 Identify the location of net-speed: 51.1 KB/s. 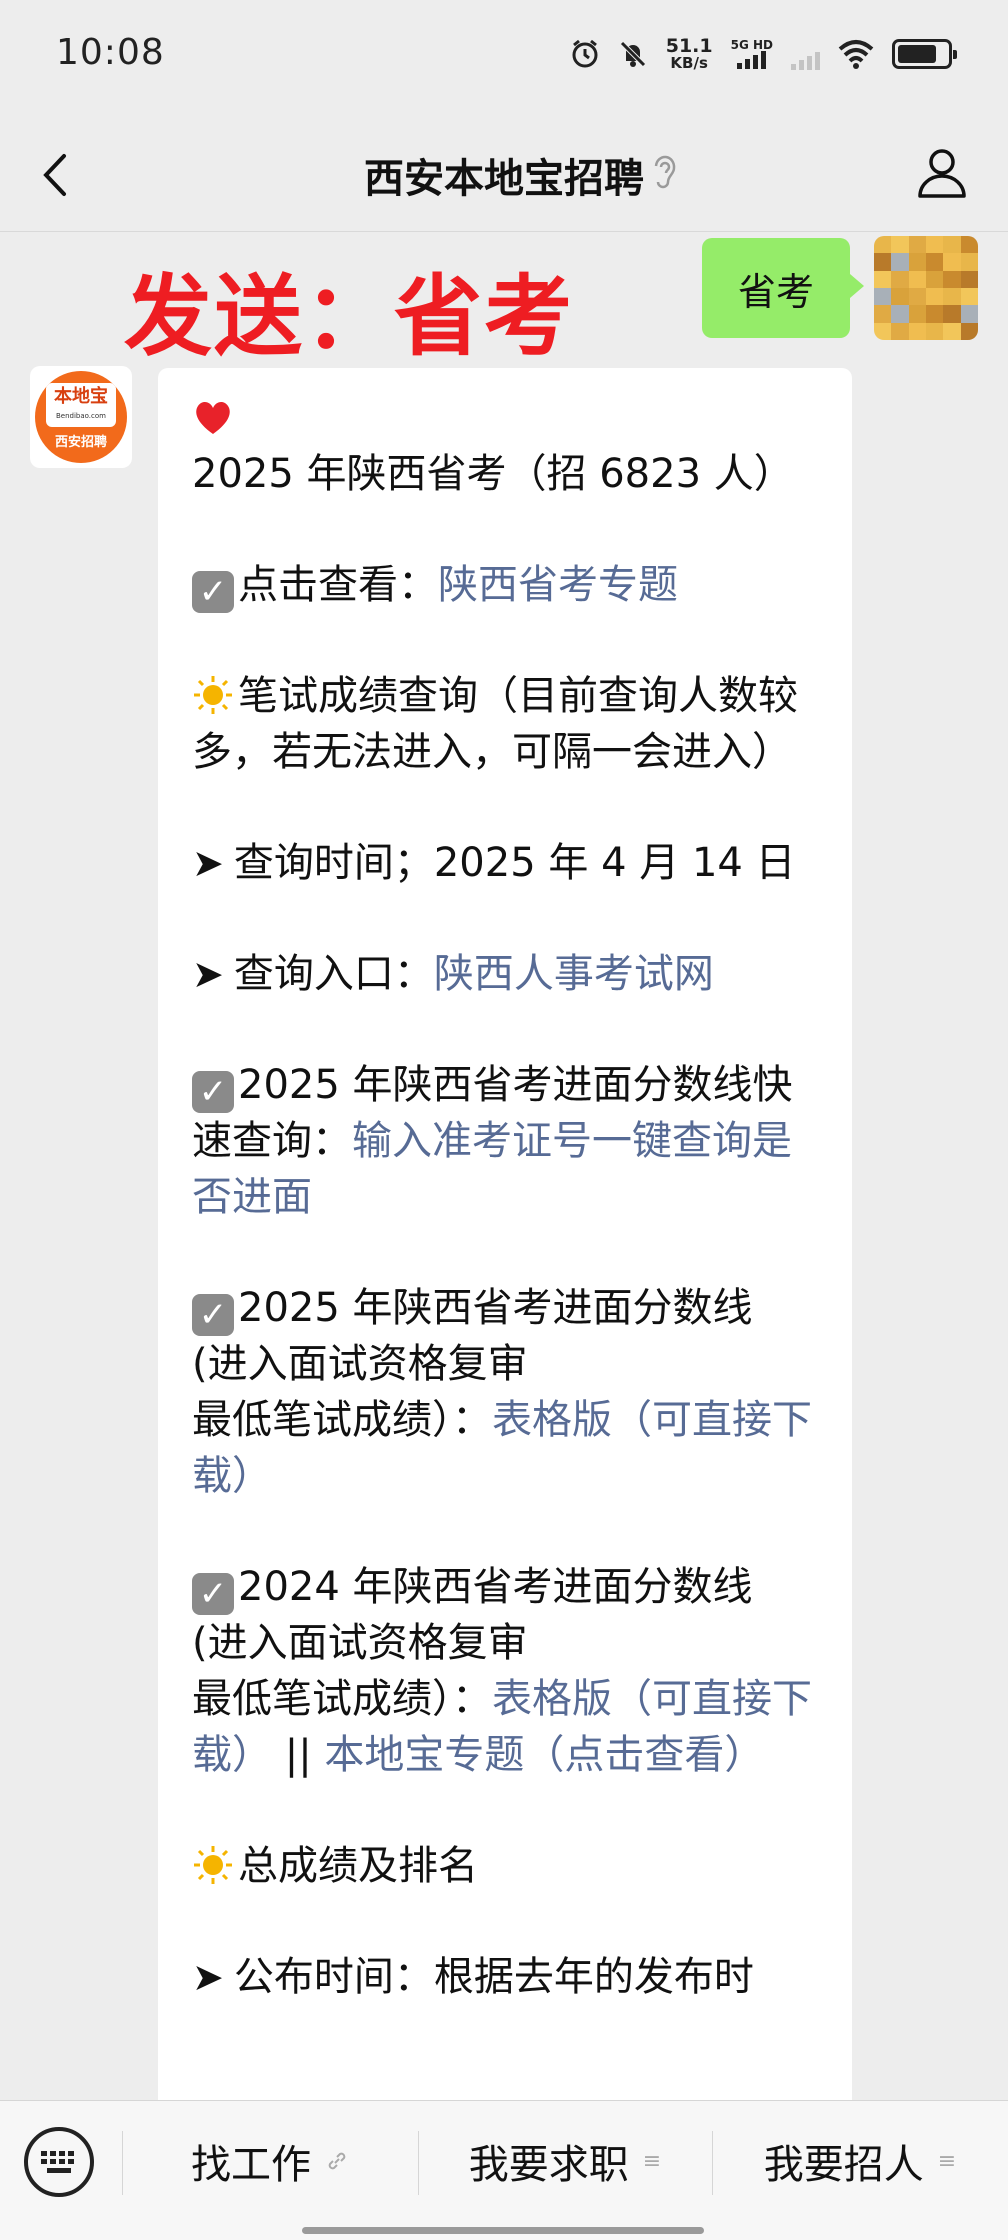
(689, 54).